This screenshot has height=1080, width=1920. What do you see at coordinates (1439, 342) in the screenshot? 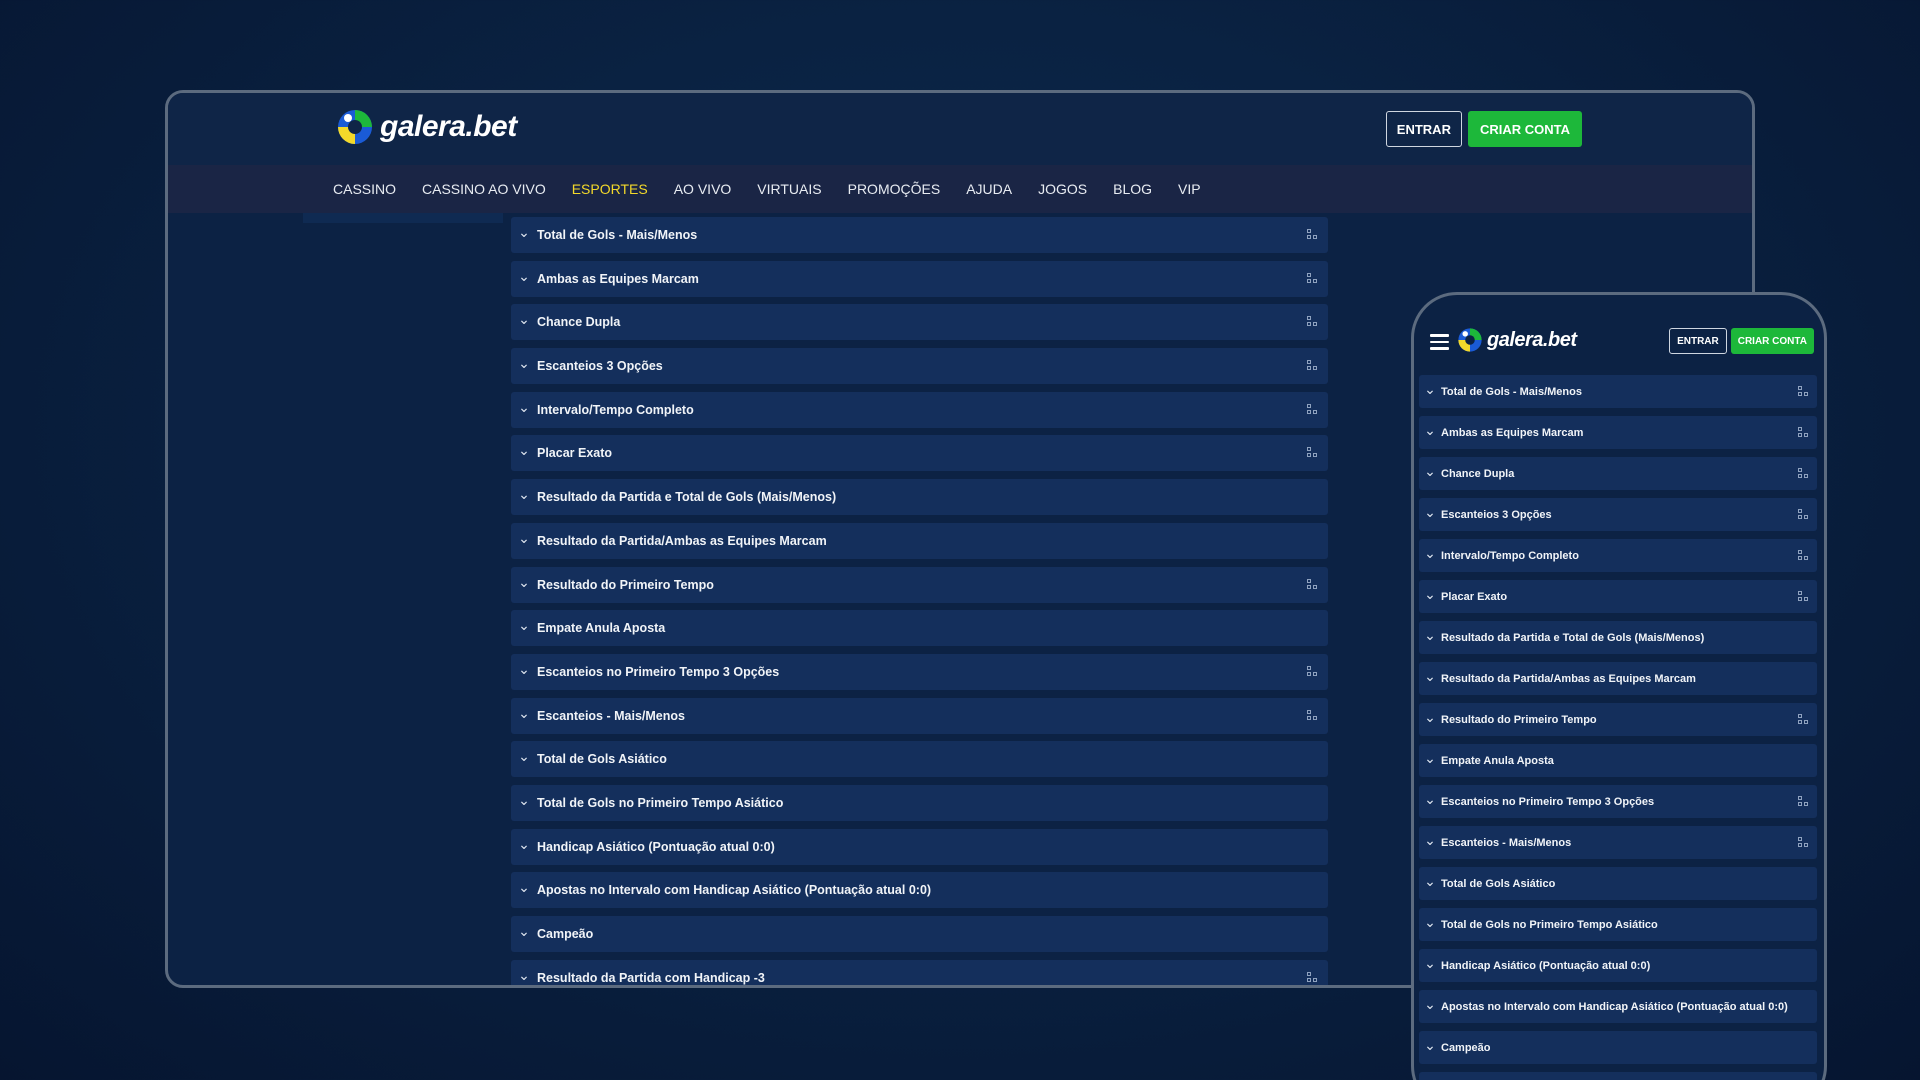
I see `hamburger-menu-icon` at bounding box center [1439, 342].